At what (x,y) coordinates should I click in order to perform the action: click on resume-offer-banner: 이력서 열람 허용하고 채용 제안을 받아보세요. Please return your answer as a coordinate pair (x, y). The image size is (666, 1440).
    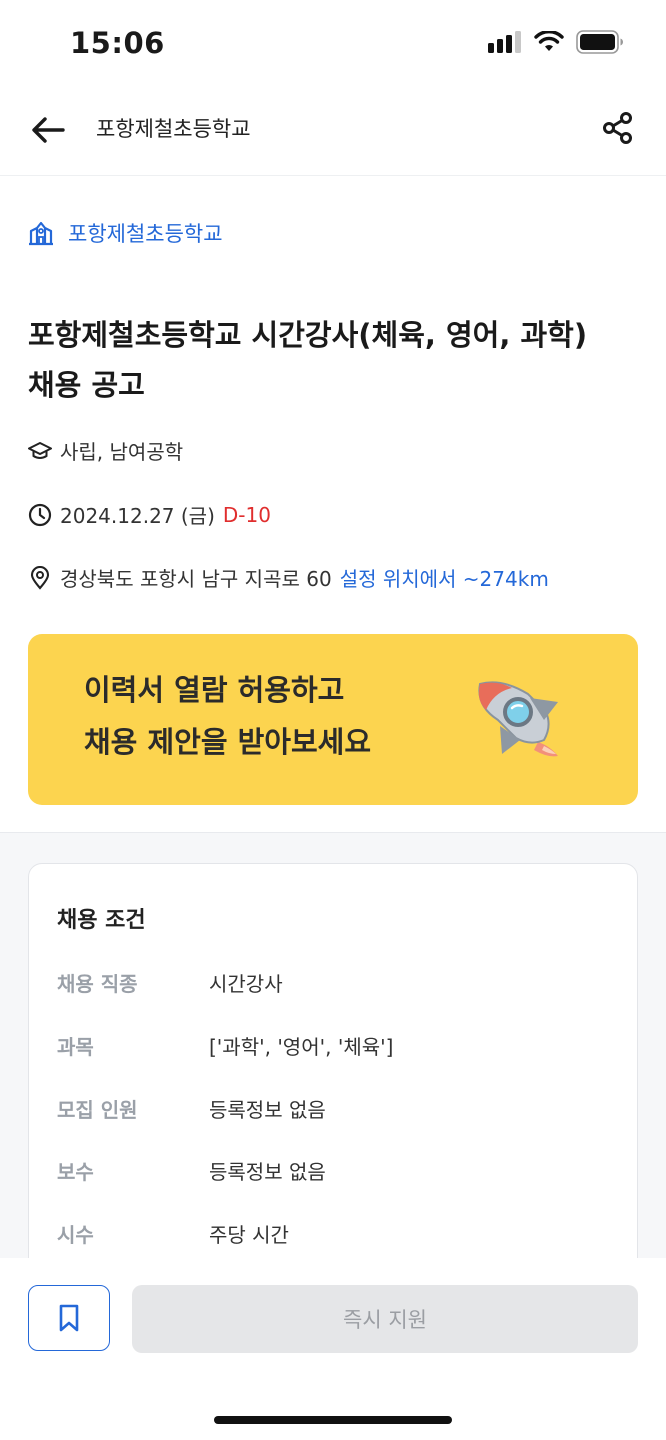
    Looking at the image, I should click on (333, 719).